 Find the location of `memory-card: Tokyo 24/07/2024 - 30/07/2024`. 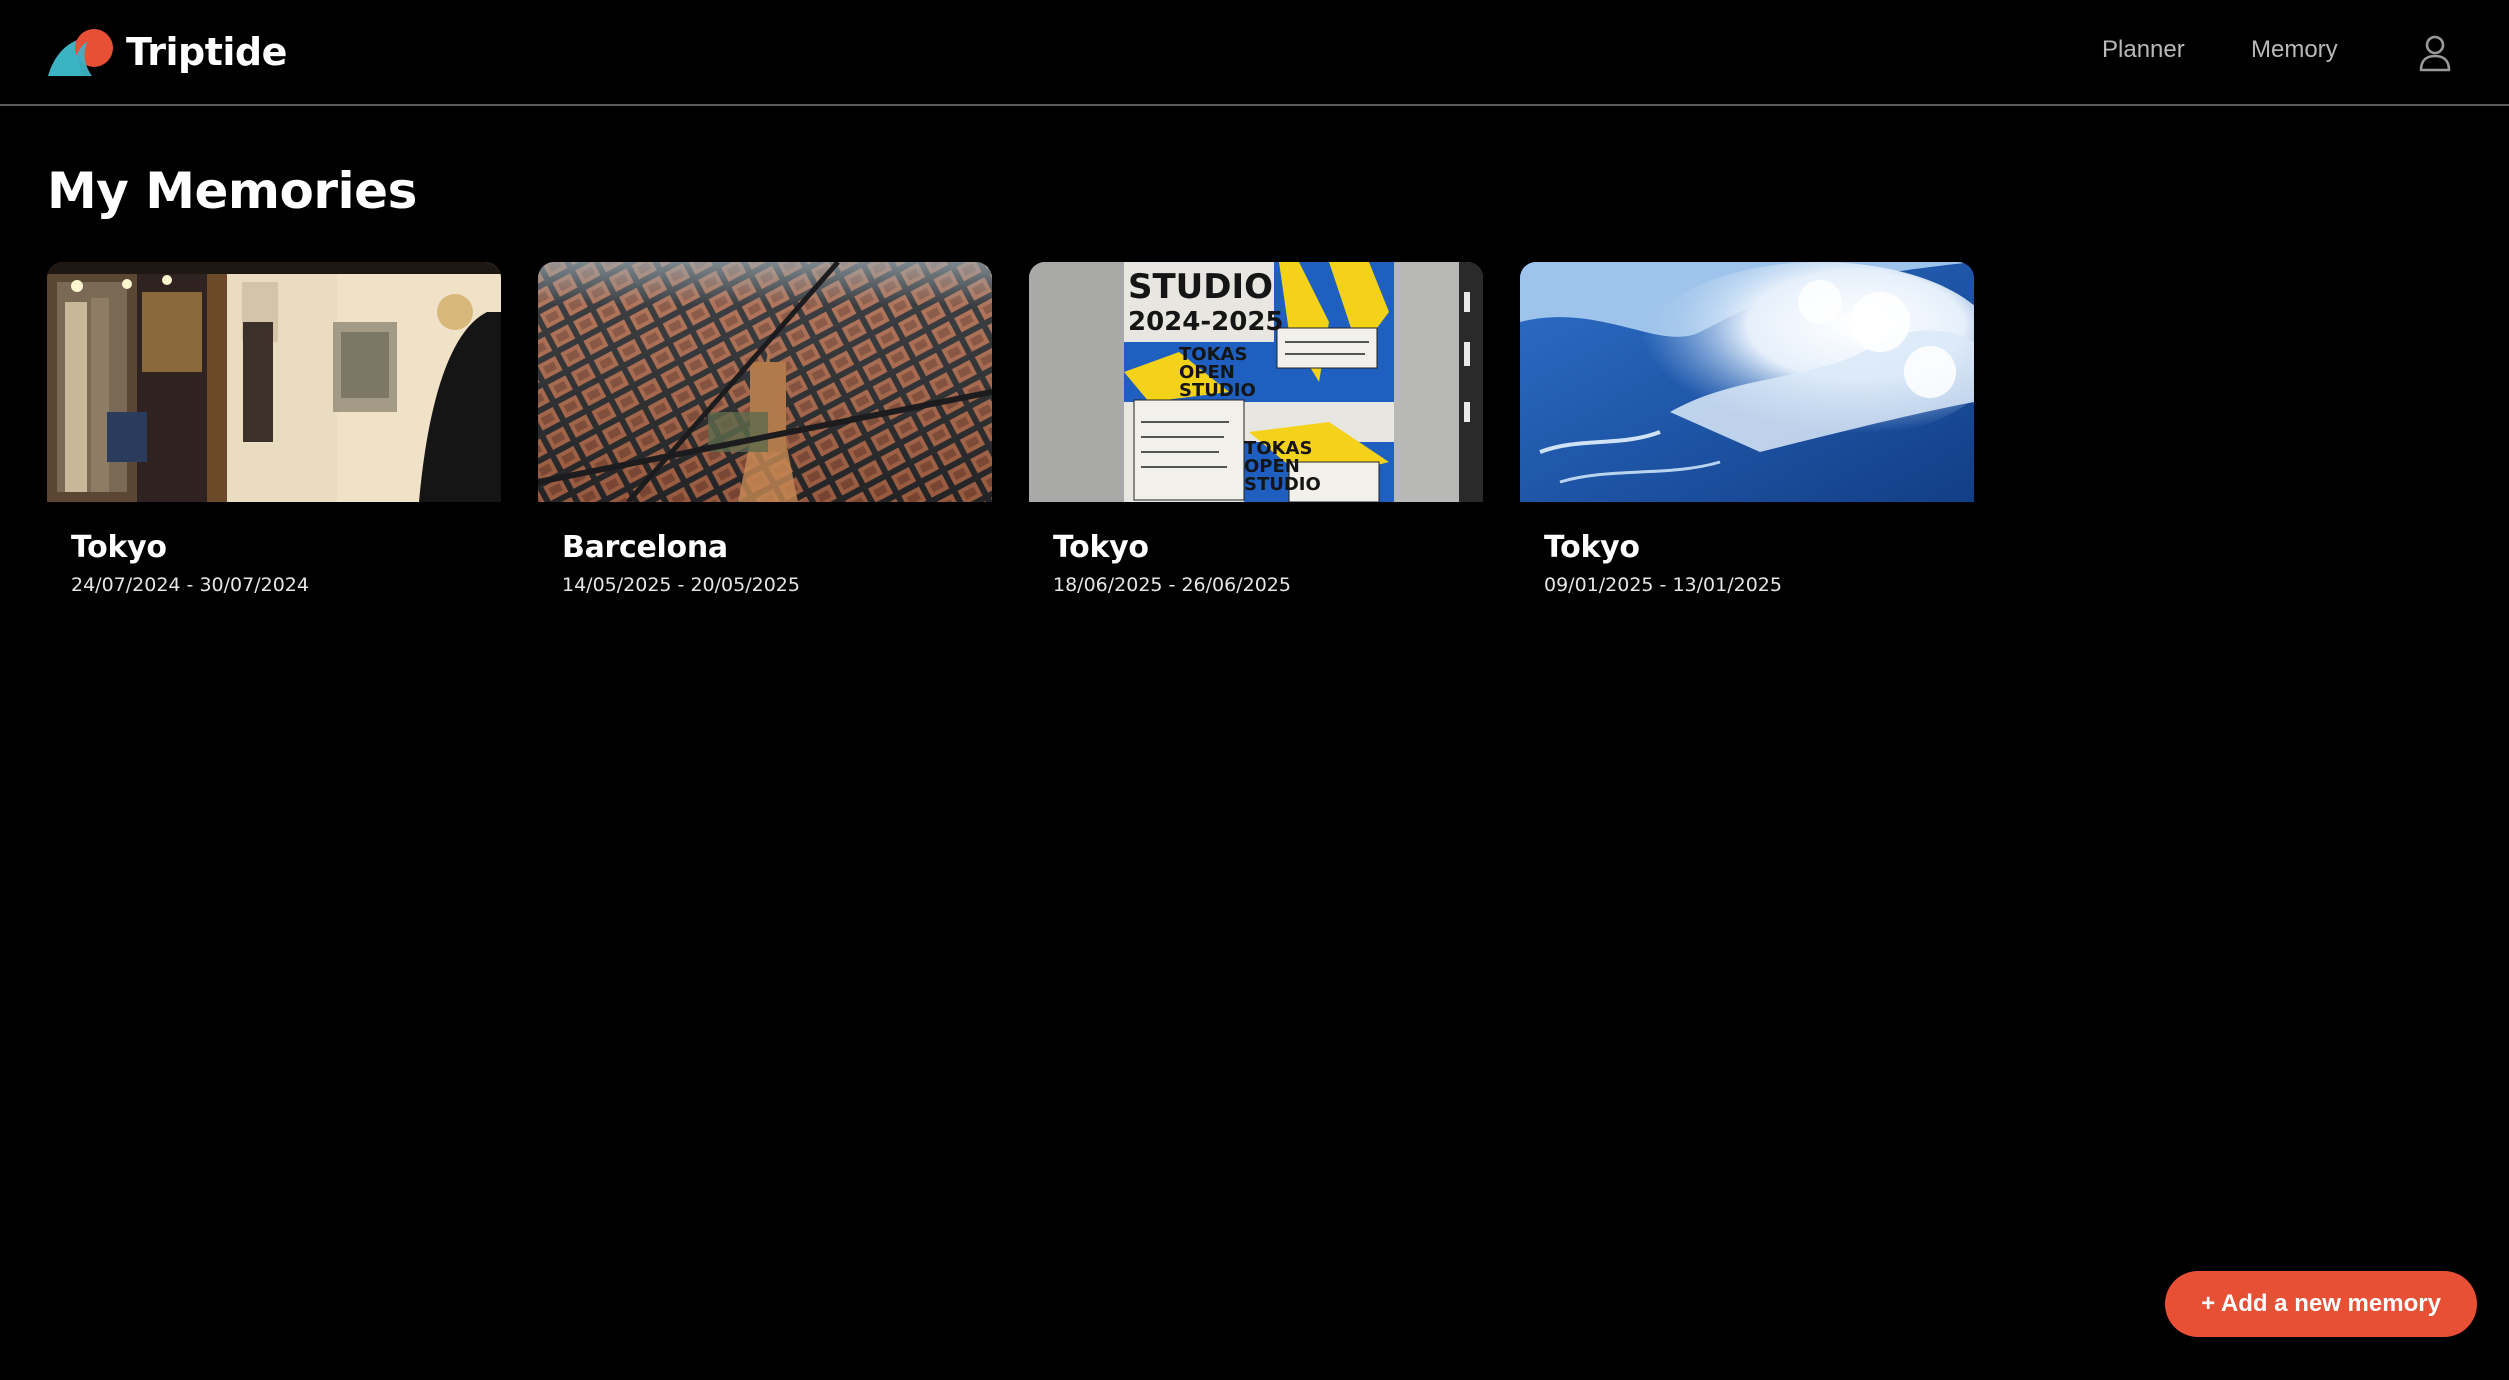

memory-card: Tokyo 24/07/2024 - 30/07/2024 is located at coordinates (274, 430).